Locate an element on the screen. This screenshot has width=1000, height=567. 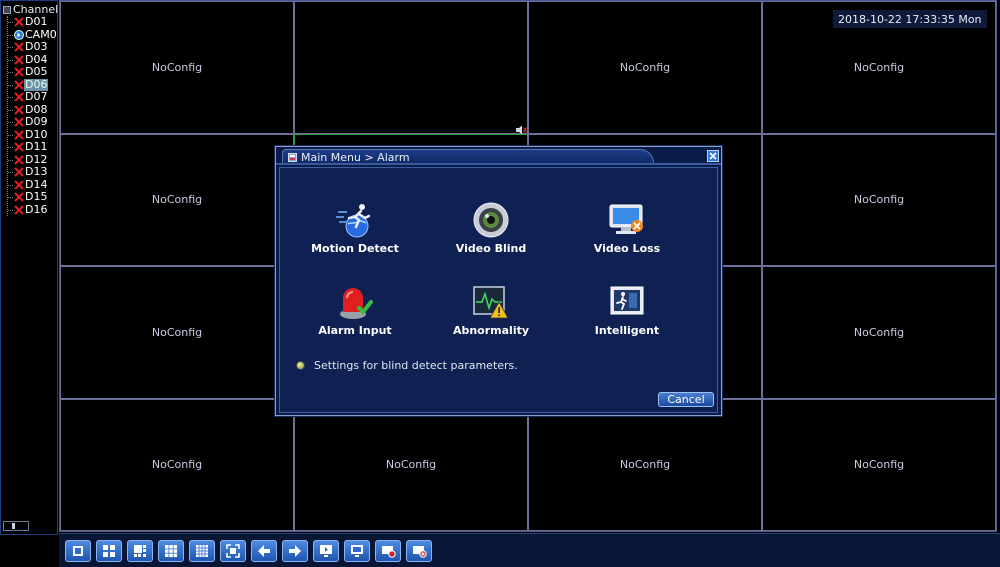
sixteen-view-icon is located at coordinates (202, 550).